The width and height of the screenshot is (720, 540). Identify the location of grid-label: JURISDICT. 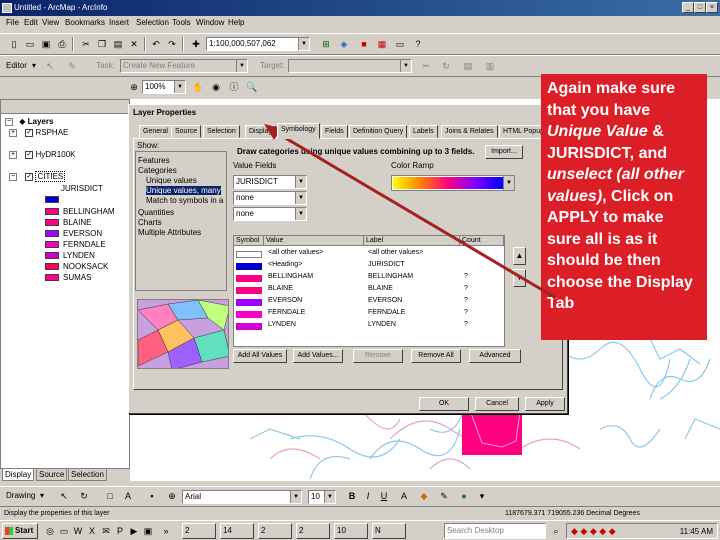
(386, 264).